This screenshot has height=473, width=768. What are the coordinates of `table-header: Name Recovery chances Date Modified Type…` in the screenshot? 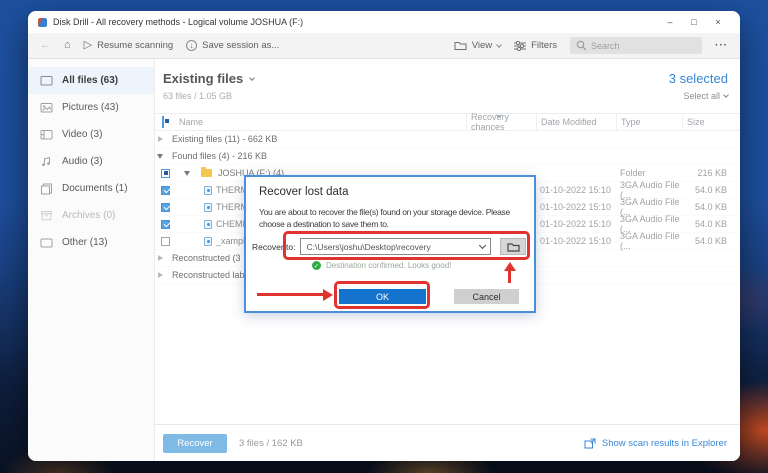 It's located at (447, 122).